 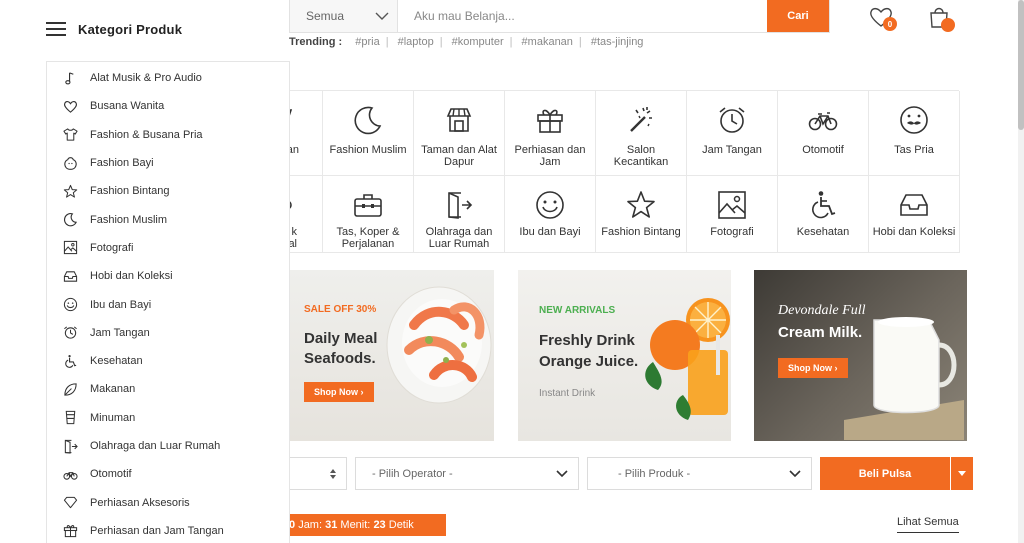 I want to click on sidebar-item-label: Busana Wanita, so click(x=127, y=106).